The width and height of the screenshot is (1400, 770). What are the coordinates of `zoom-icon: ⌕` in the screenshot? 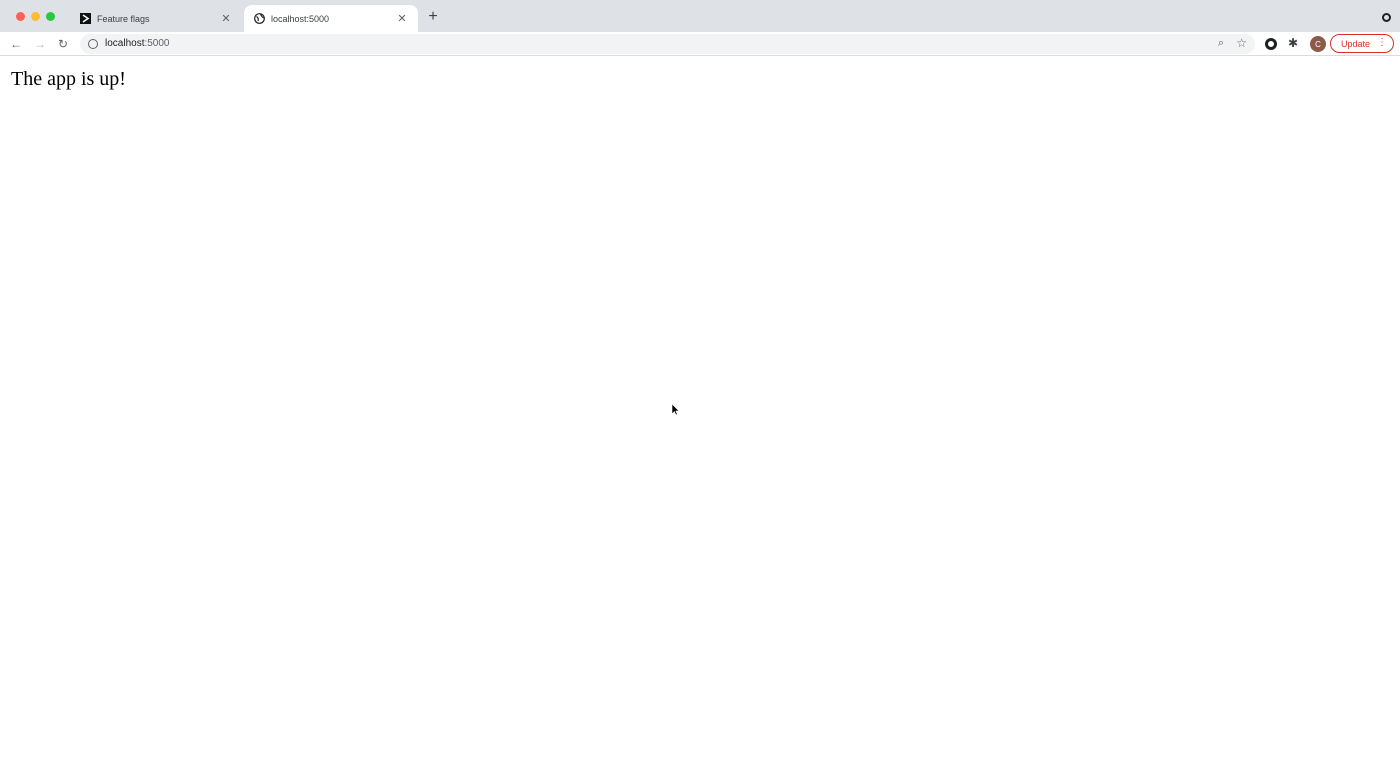 It's located at (1221, 43).